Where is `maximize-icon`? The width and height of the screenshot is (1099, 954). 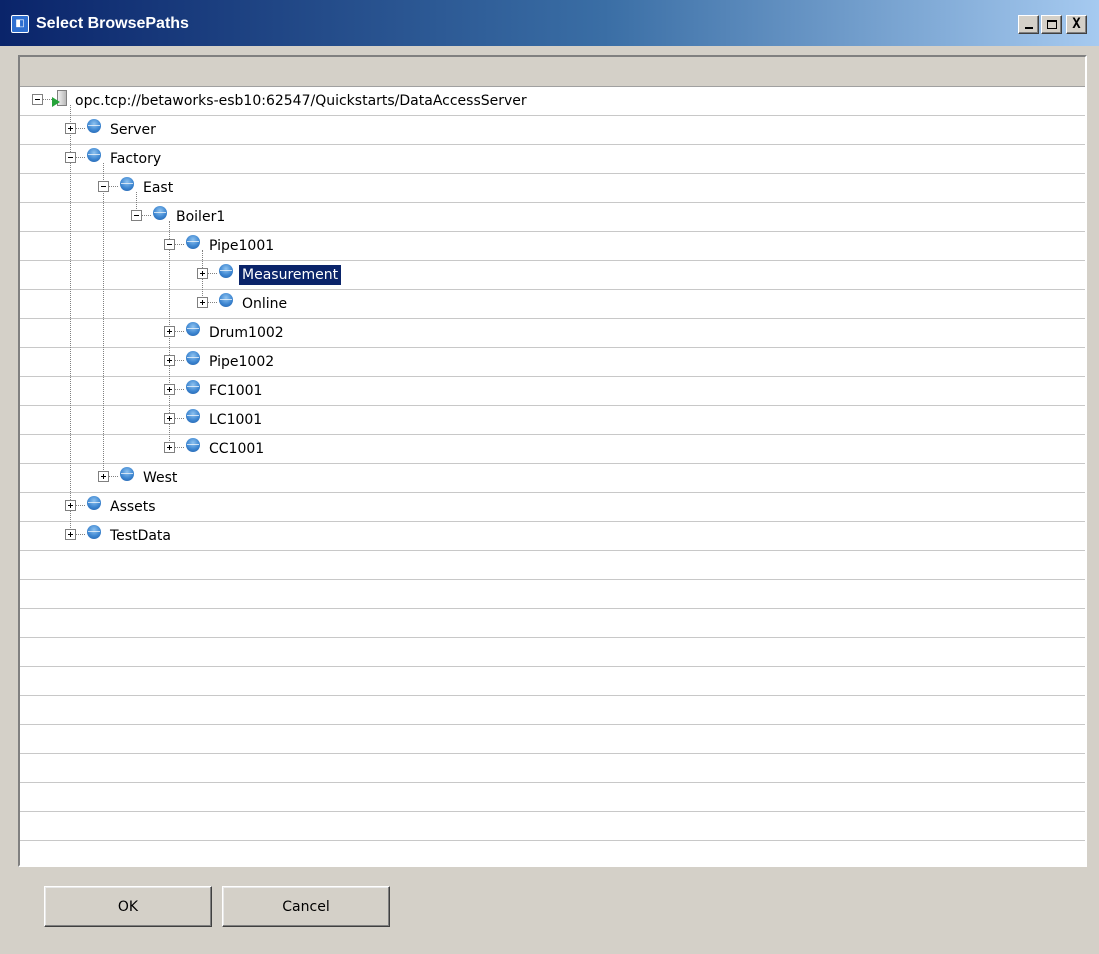
maximize-icon is located at coordinates (1051, 24).